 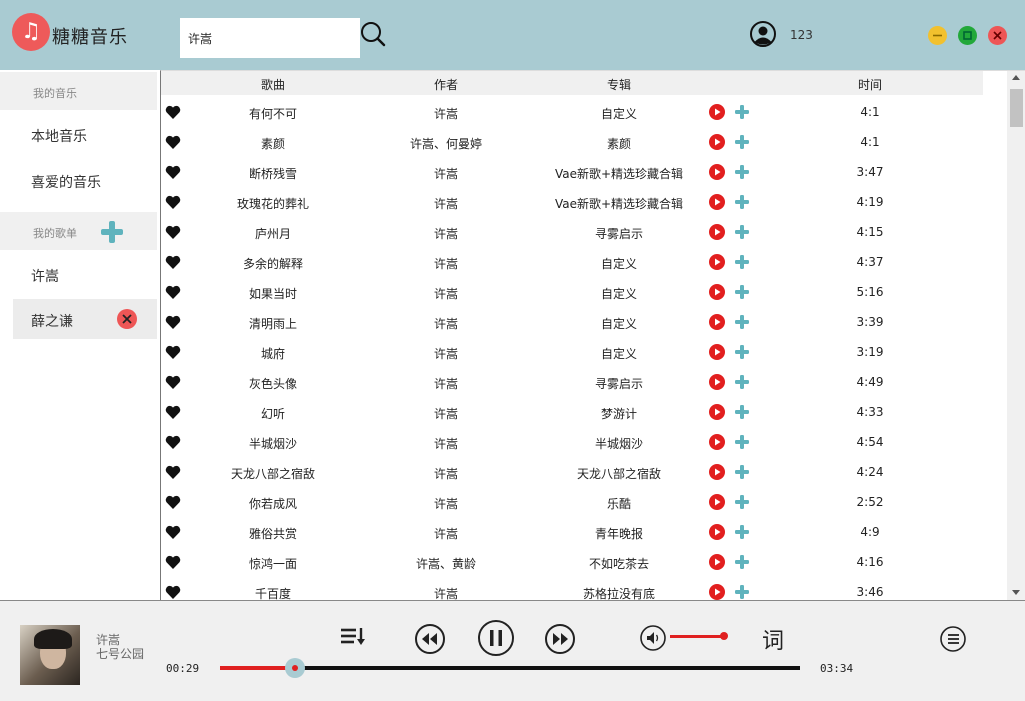 I want to click on table-row: 玫瑰花的葬礼 许嵩 Vae新歌+精选珍藏合辑 4:19, so click(x=583, y=202).